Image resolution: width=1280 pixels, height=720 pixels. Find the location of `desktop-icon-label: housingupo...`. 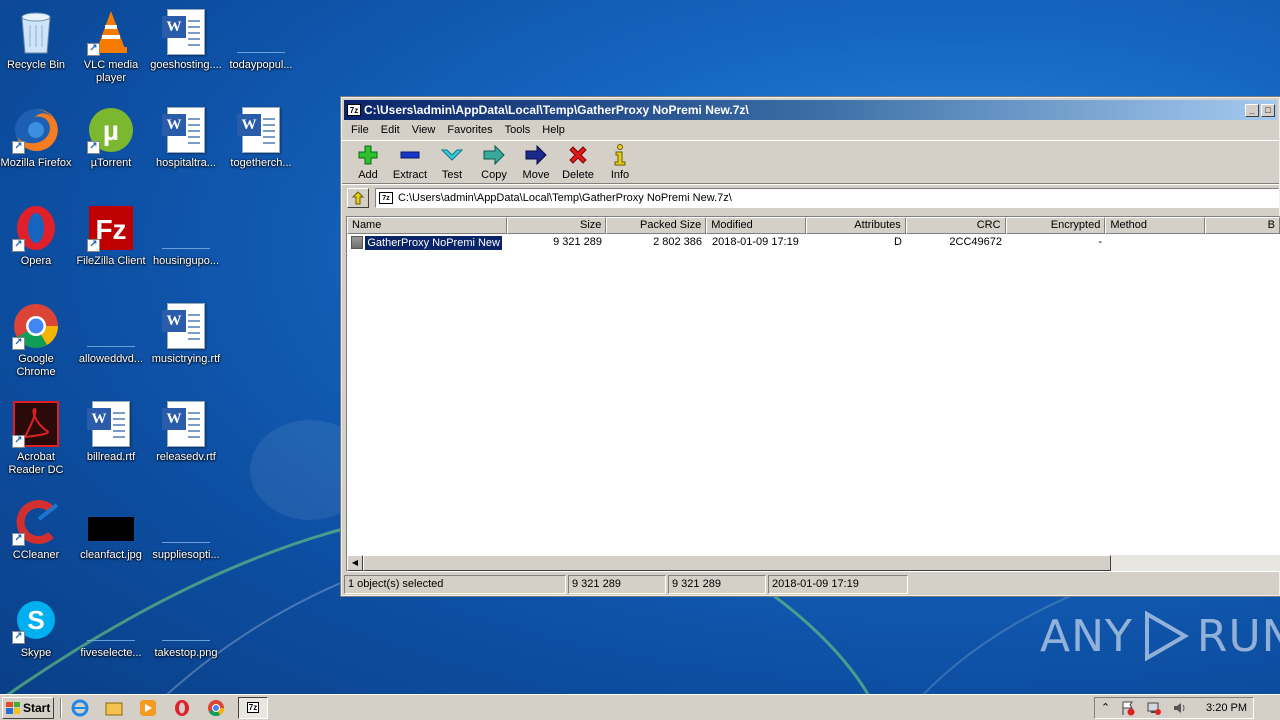

desktop-icon-label: housingupo... is located at coordinates (186, 261).